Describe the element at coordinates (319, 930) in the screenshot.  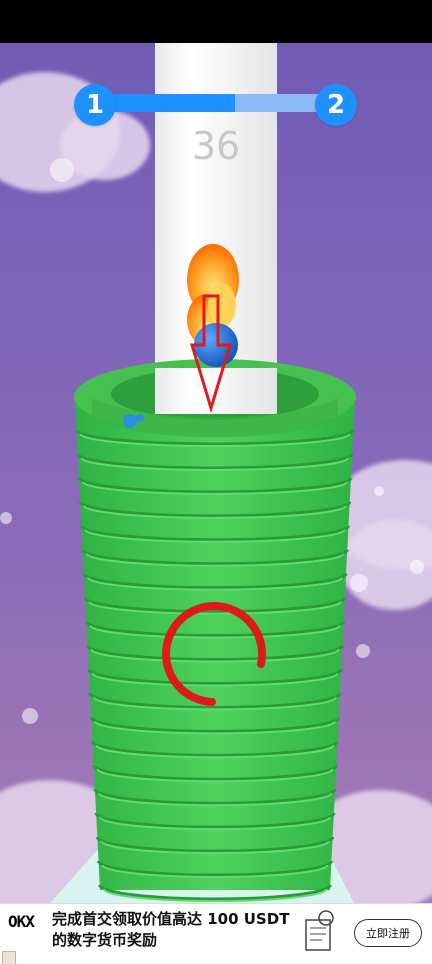
I see `ad-illustration` at that location.